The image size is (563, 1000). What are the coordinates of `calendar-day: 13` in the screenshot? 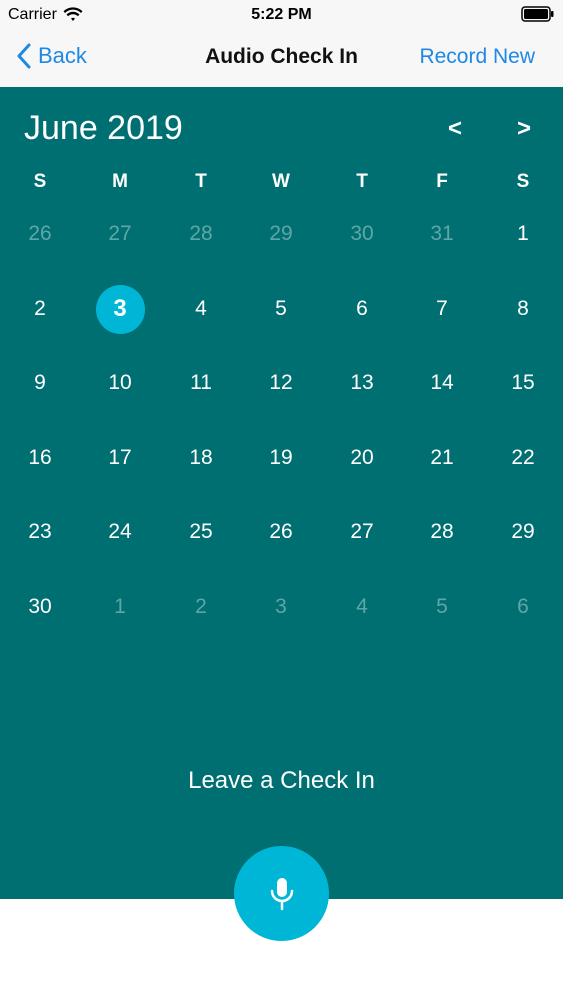 It's located at (362, 383).